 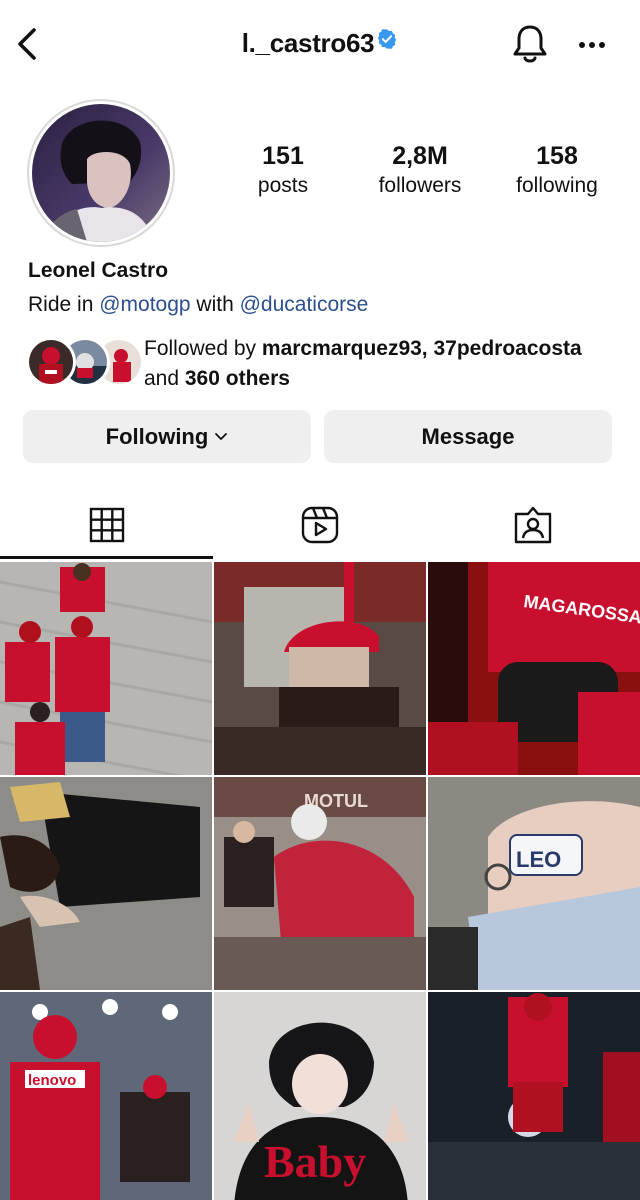 I want to click on username: l._castro63, so click(x=308, y=43).